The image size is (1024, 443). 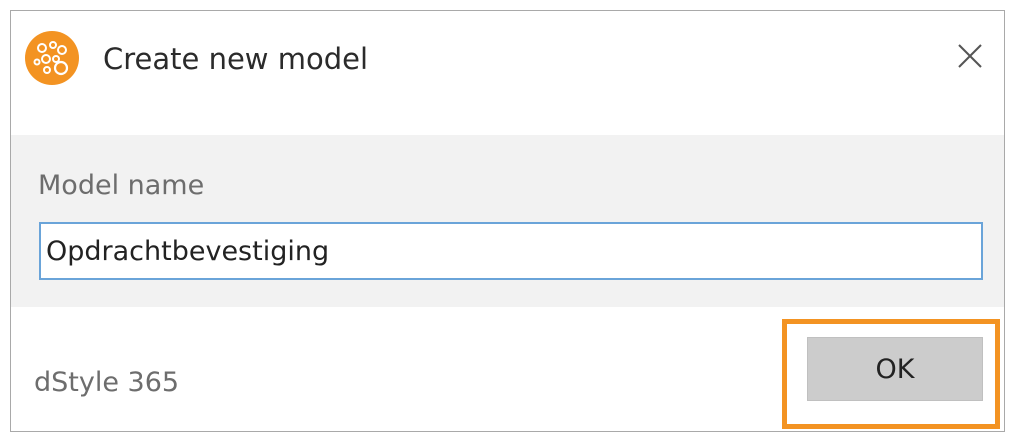 What do you see at coordinates (236, 59) in the screenshot?
I see `dialog-title: Create new model` at bounding box center [236, 59].